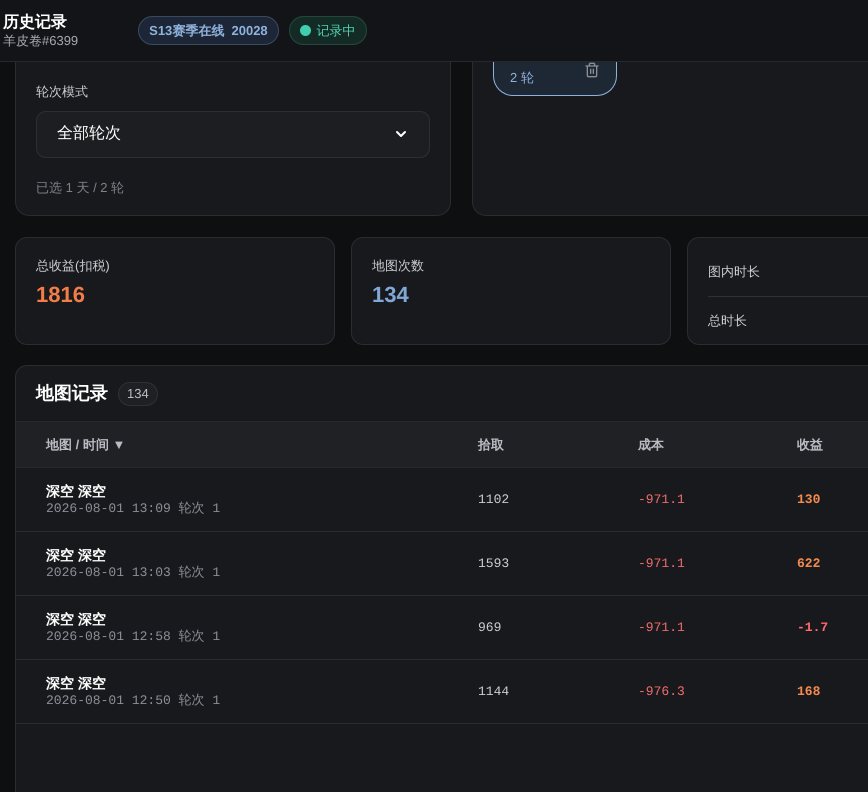  I want to click on map-time: 2026-08-01 12:58 轮次 1, so click(134, 637).